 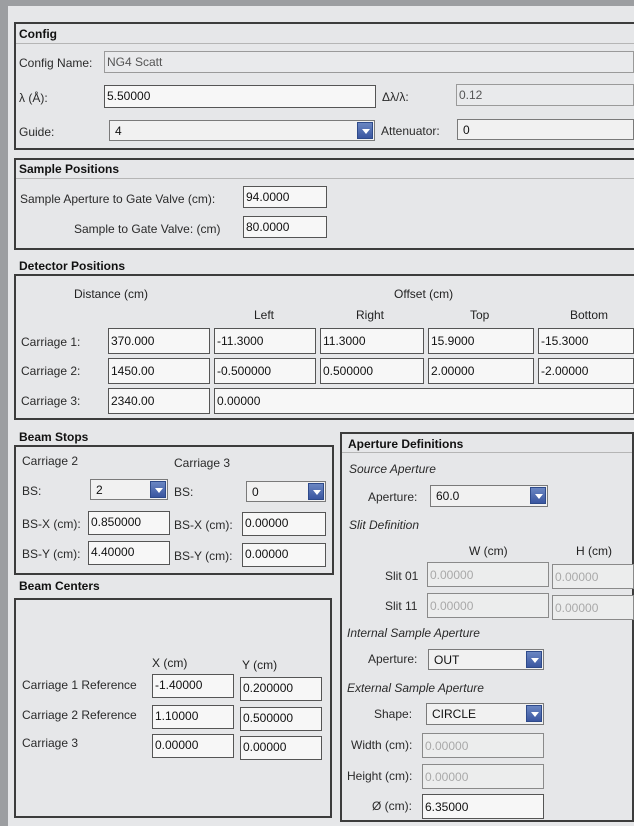 I want to click on internal-aperture-value: OUT, so click(x=447, y=660).